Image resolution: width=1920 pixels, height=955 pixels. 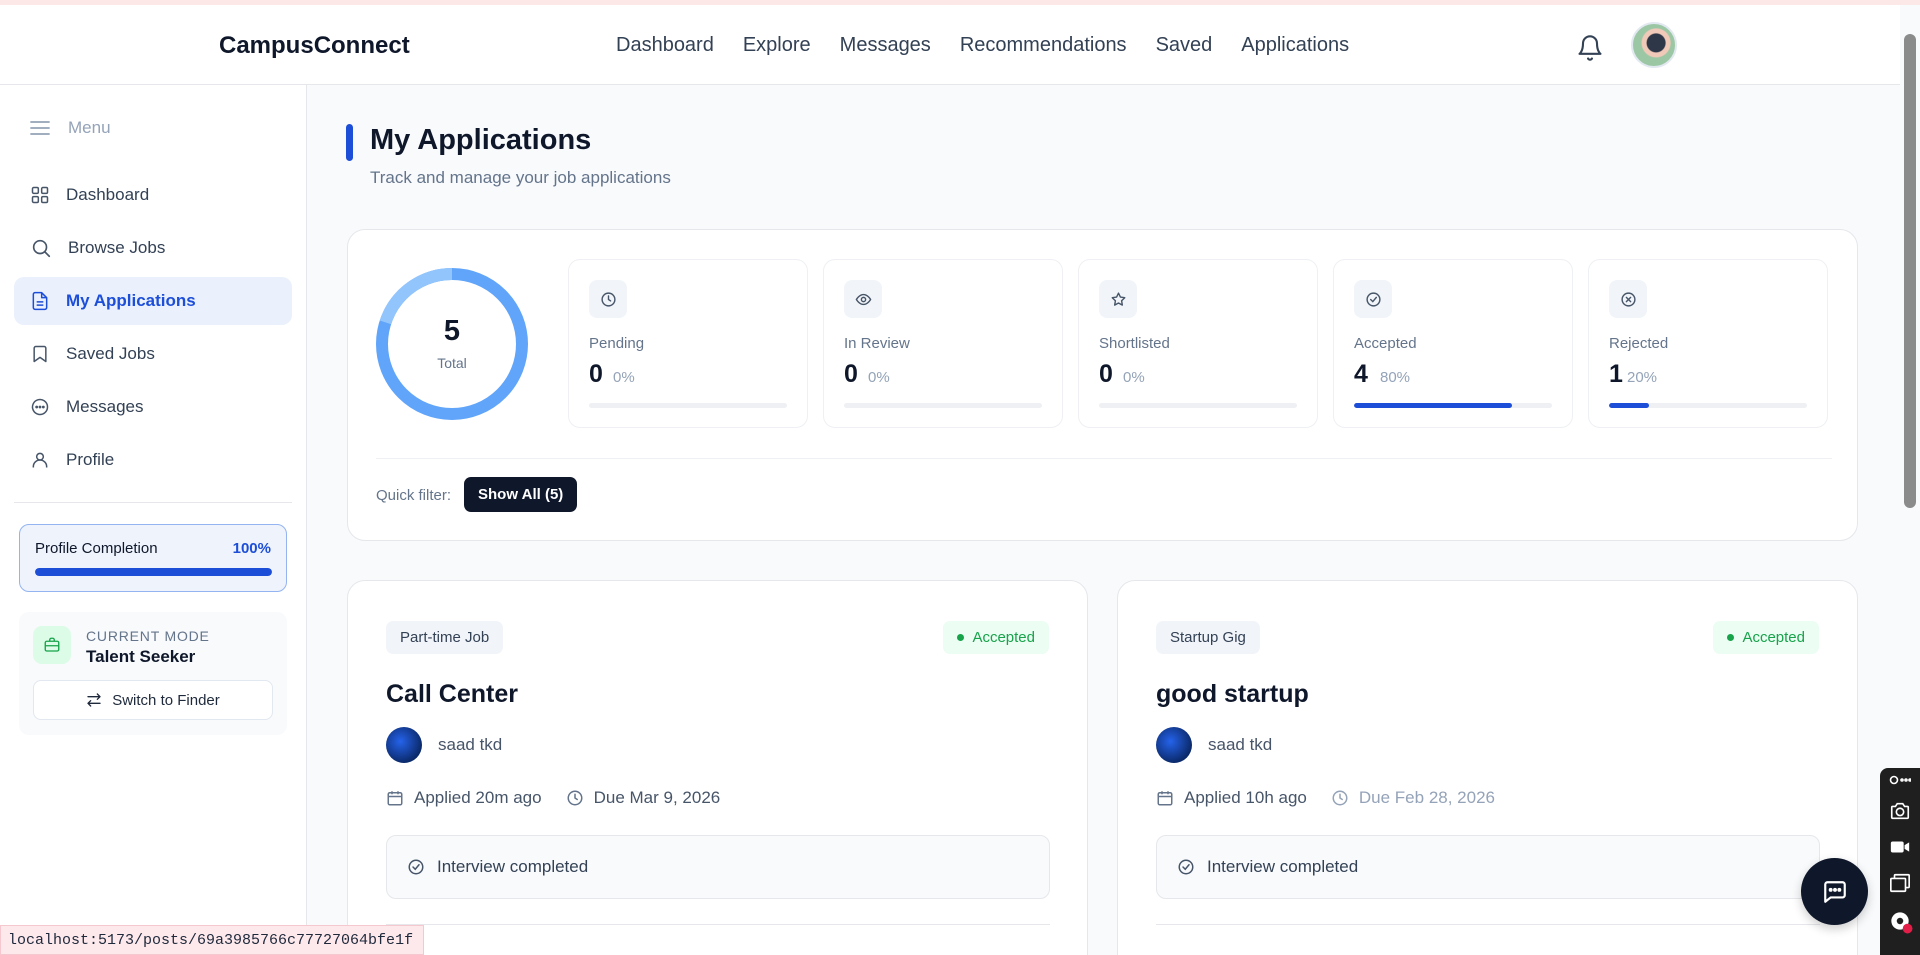 What do you see at coordinates (452, 694) in the screenshot?
I see `job-title: Call Center` at bounding box center [452, 694].